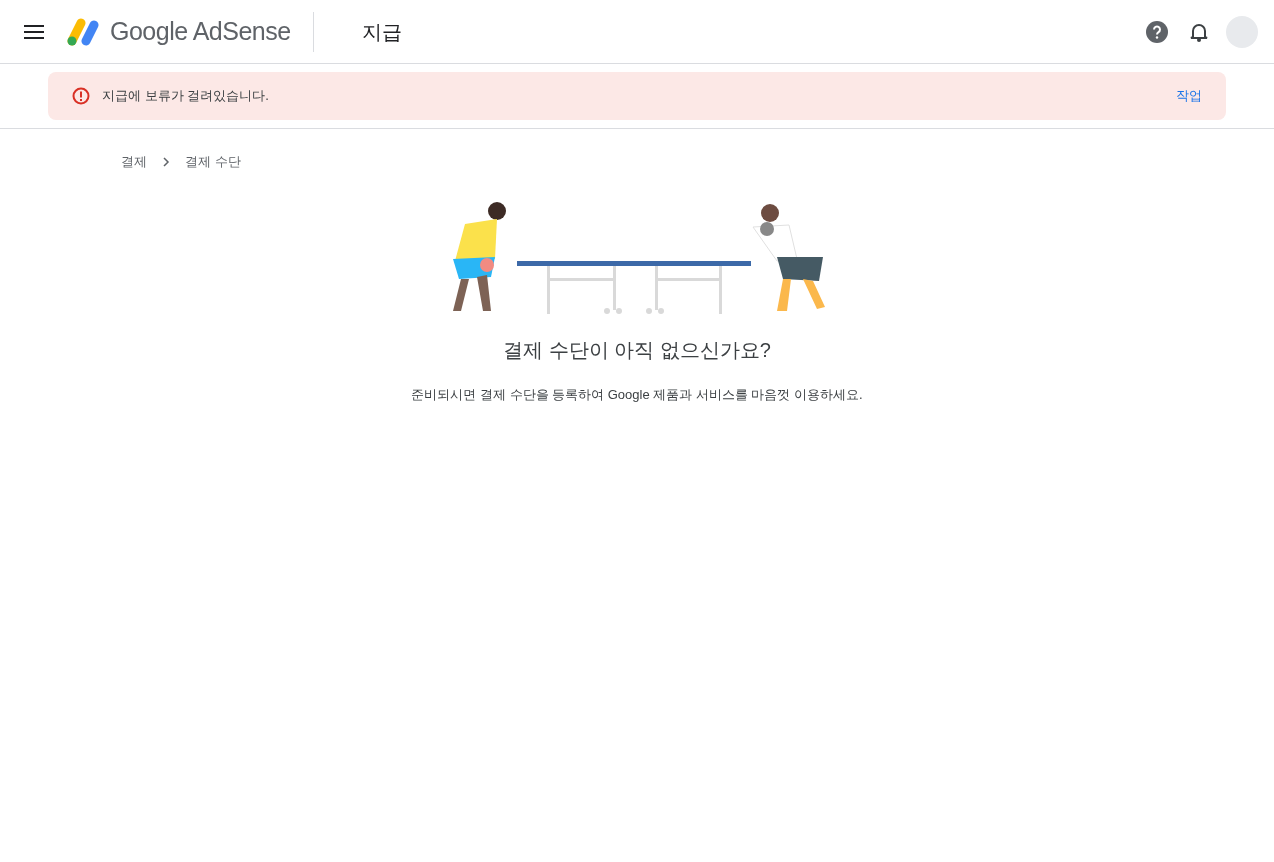 This screenshot has height=862, width=1274. I want to click on notification-bell-icon, so click(1199, 31).